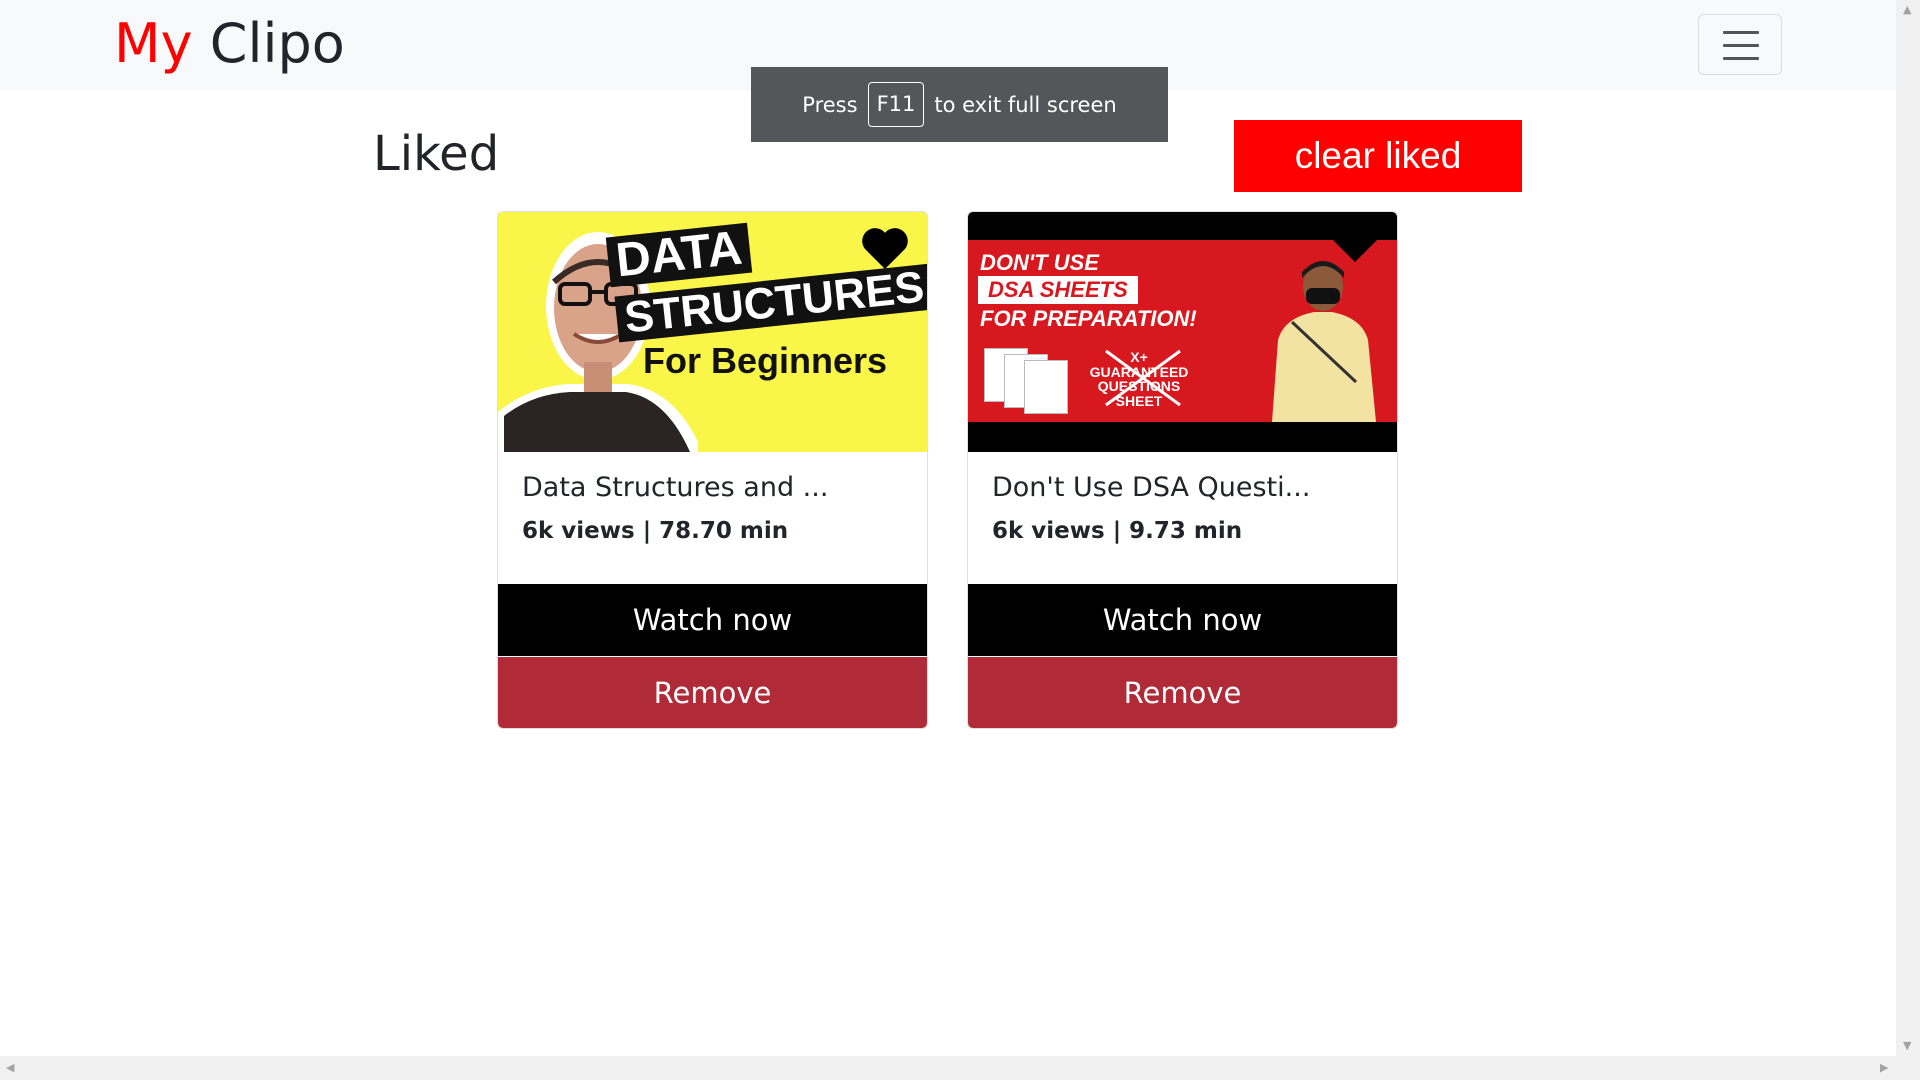 Image resolution: width=1920 pixels, height=1080 pixels. I want to click on thumbnail-text-preparation: FOR PREPARATION!, so click(1088, 318).